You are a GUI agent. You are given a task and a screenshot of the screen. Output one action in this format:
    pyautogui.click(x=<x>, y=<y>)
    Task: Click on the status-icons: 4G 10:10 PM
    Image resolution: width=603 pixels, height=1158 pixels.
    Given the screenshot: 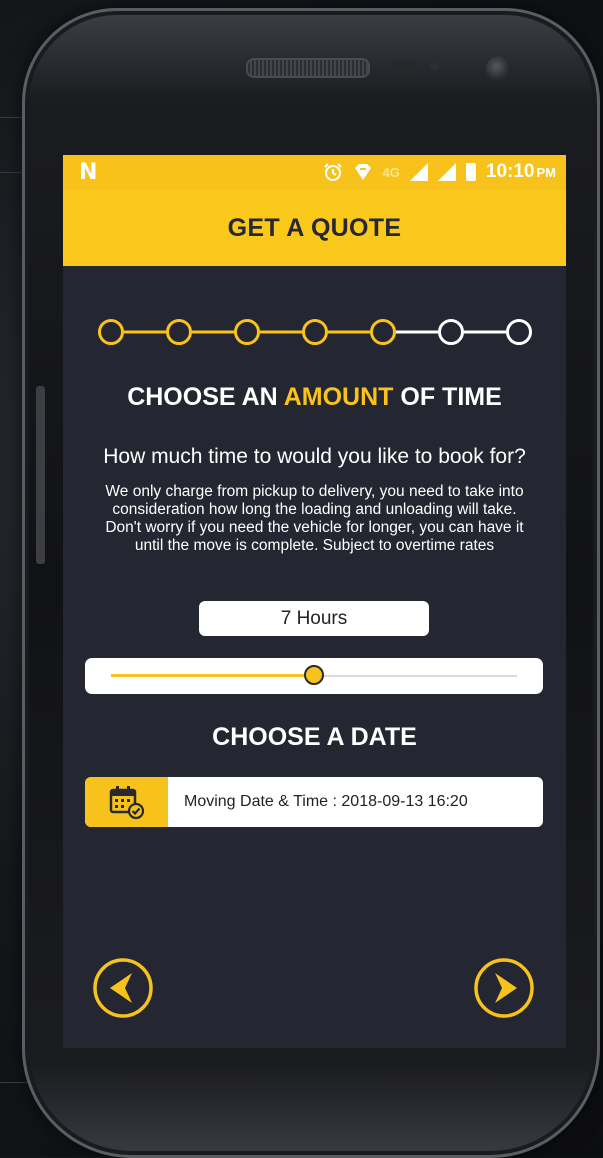 What is the action you would take?
    pyautogui.click(x=439, y=172)
    